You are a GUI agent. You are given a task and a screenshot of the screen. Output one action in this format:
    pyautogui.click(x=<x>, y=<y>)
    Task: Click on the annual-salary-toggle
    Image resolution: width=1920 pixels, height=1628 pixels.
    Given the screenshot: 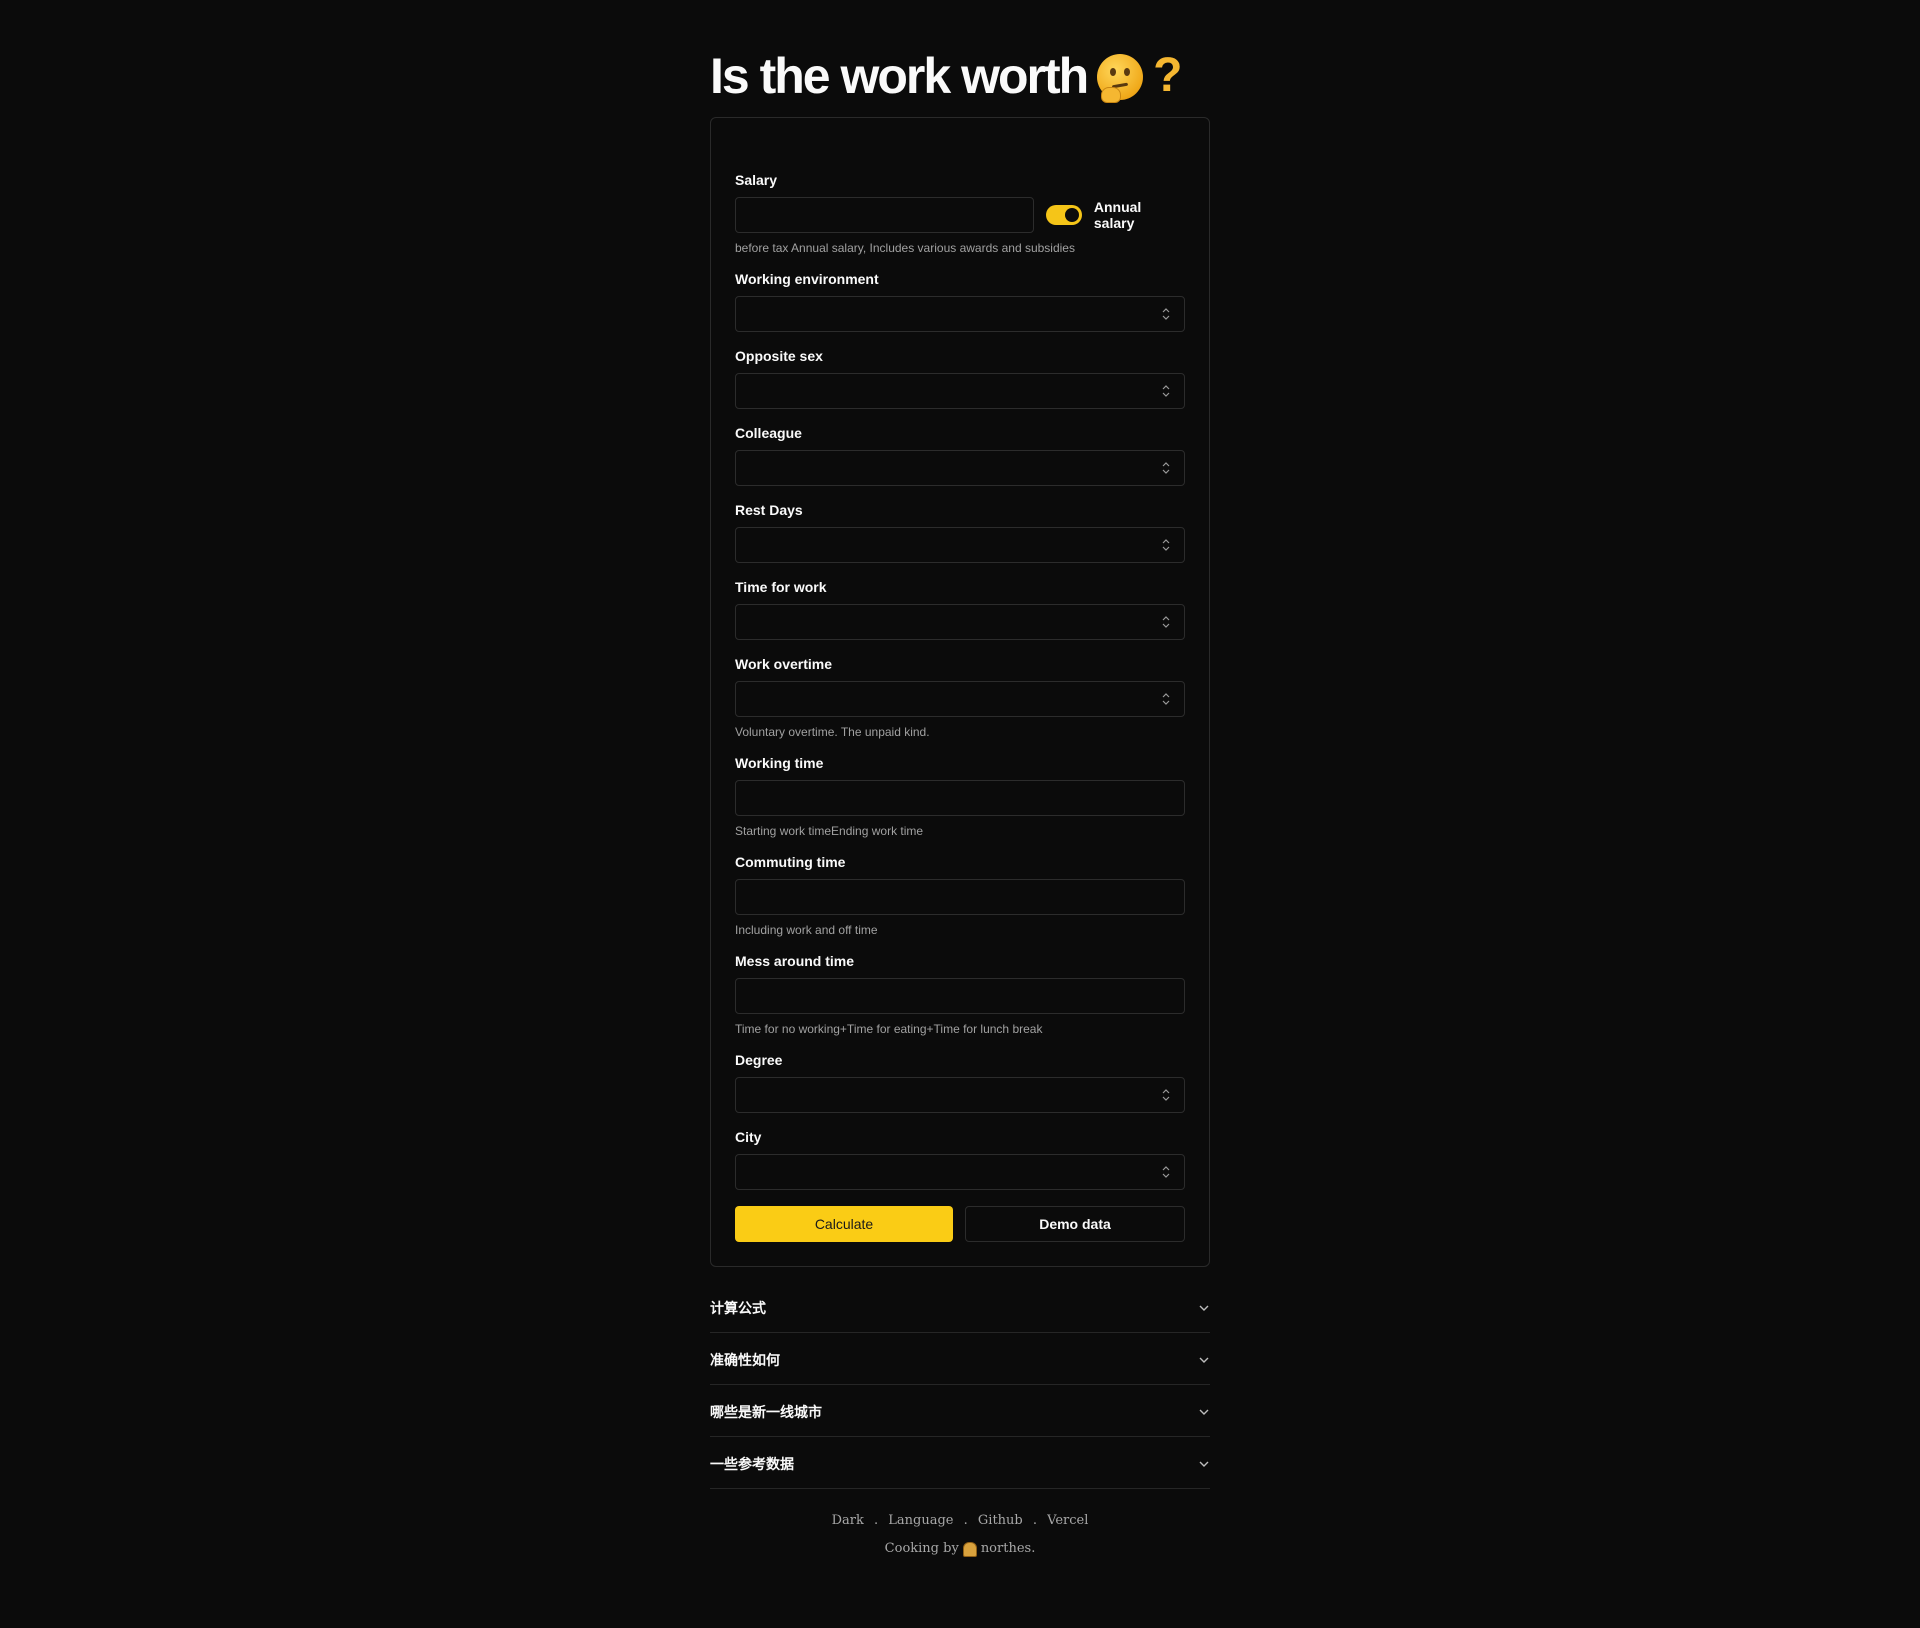 What is the action you would take?
    pyautogui.click(x=1063, y=215)
    